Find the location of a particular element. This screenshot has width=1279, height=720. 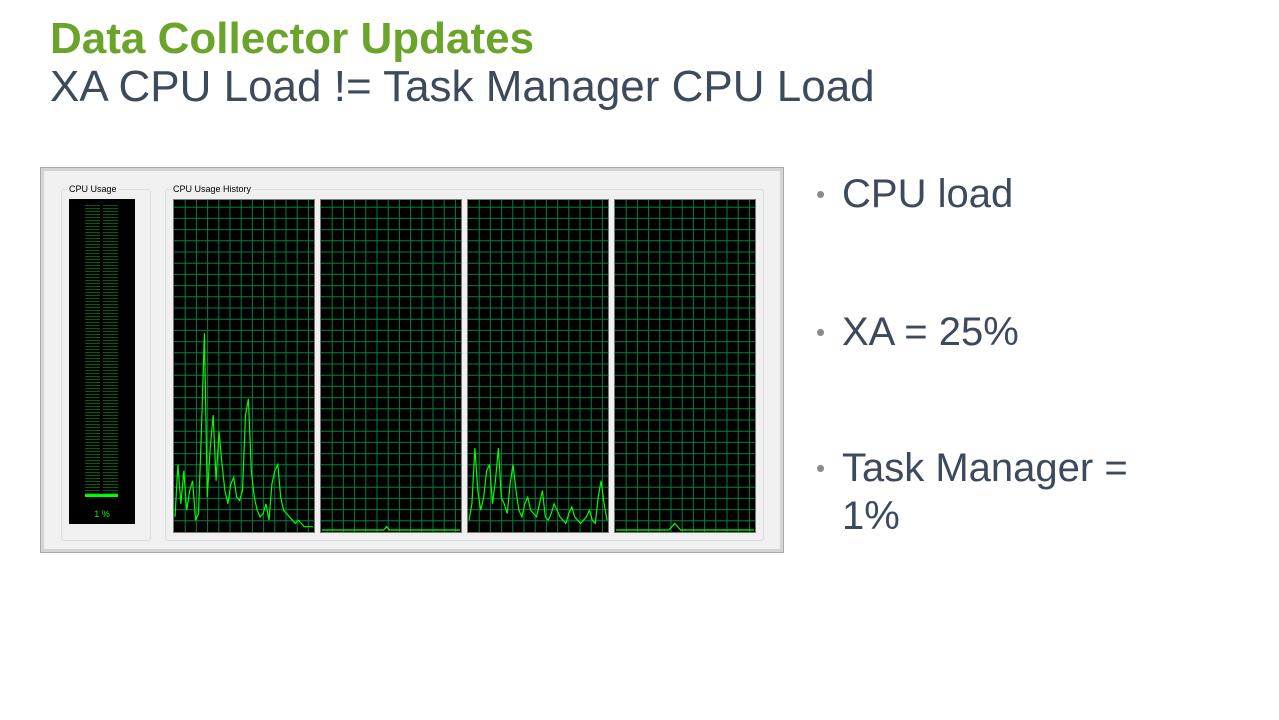

bullet-cpu-load: CPU load is located at coordinates (1041, 194).